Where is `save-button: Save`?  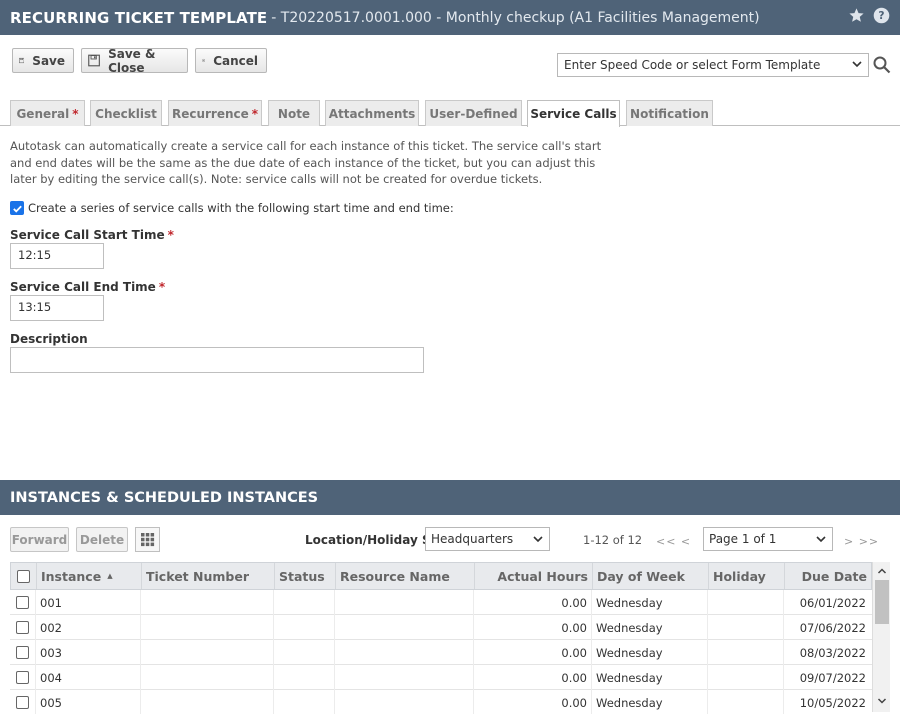 save-button: Save is located at coordinates (43, 60).